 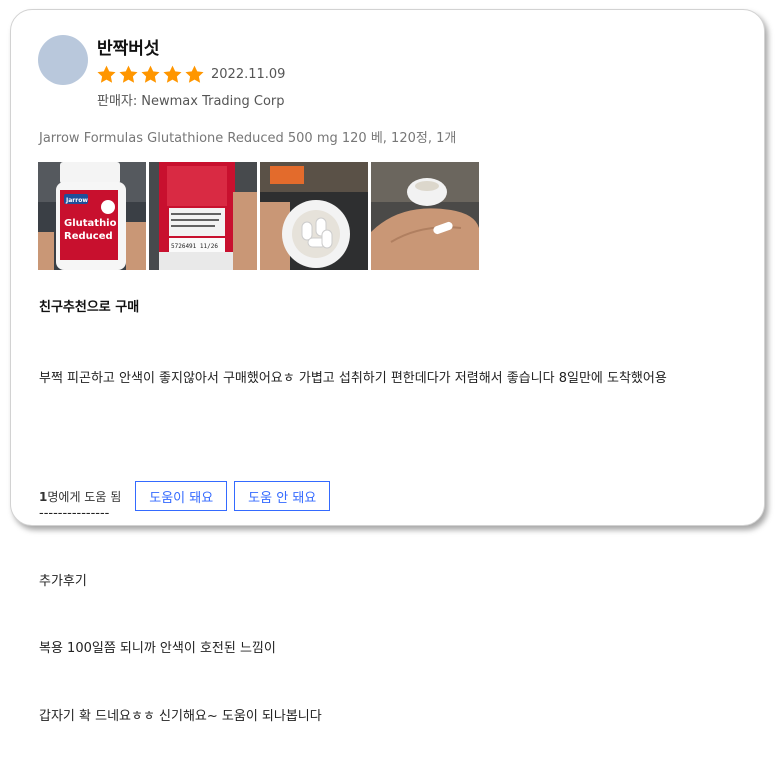 What do you see at coordinates (89, 307) in the screenshot?
I see `review-headline: 친구추천으로 구매` at bounding box center [89, 307].